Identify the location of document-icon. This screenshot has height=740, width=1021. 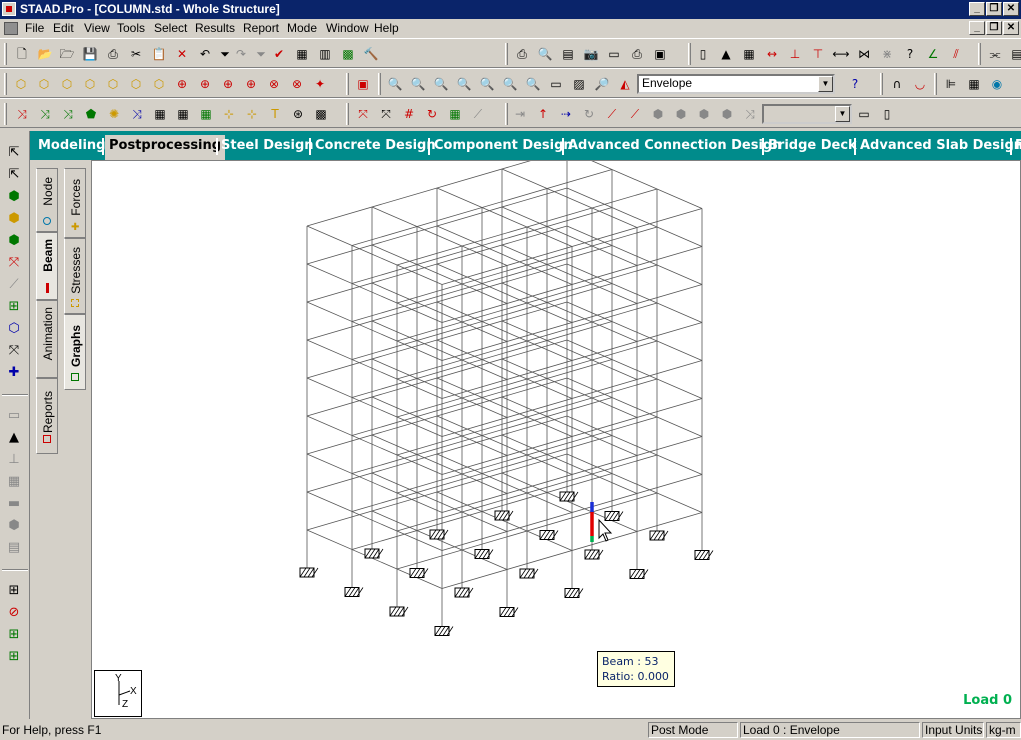
(11, 28).